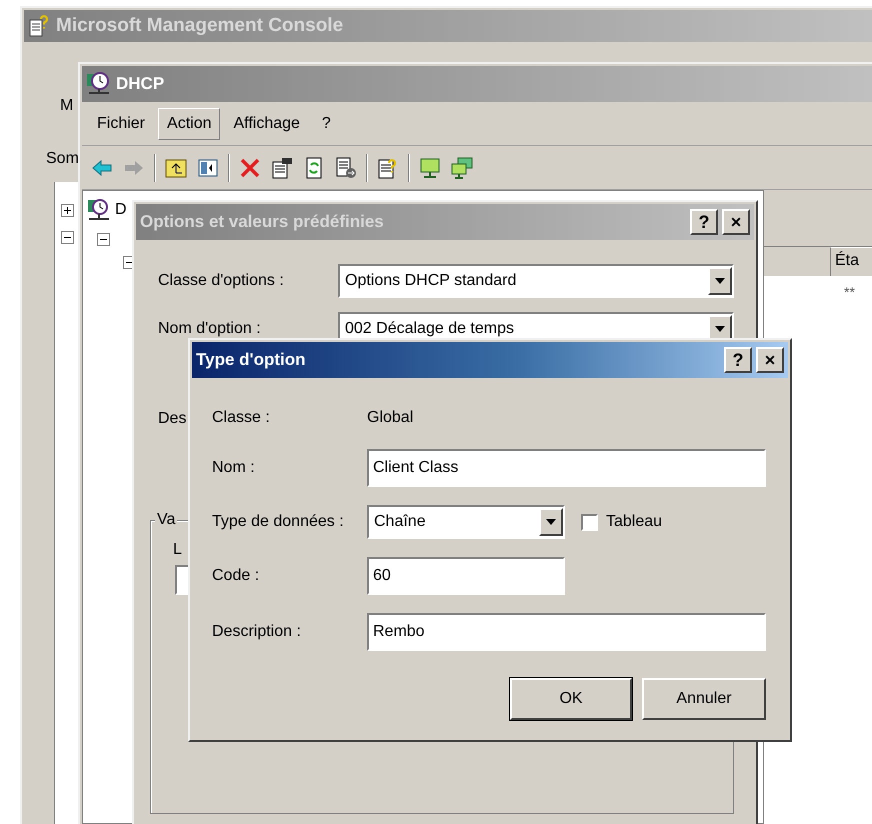  What do you see at coordinates (67, 210) in the screenshot?
I see `expand-toggle-icon` at bounding box center [67, 210].